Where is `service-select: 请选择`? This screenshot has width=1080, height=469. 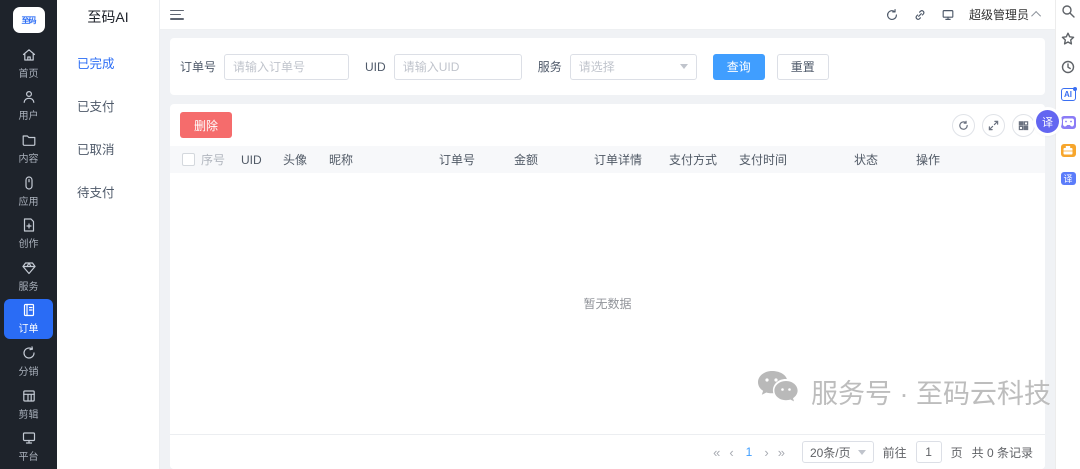 service-select: 请选择 is located at coordinates (633, 66).